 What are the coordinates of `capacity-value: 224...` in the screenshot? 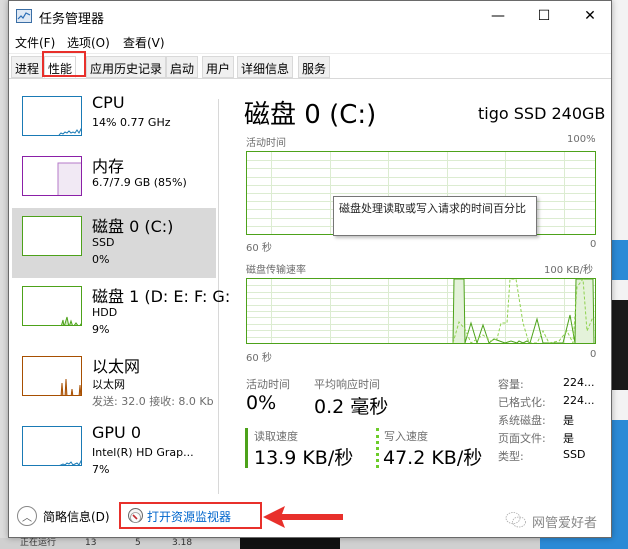 It's located at (579, 382).